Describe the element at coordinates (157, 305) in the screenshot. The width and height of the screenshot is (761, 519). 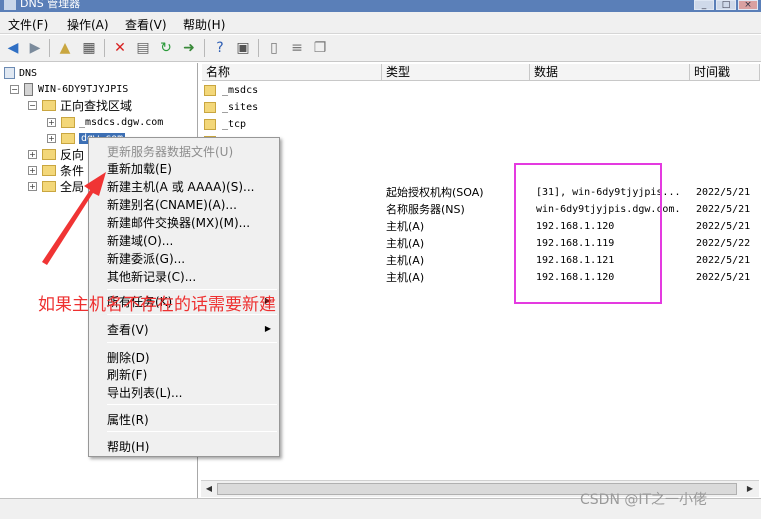
I see `annotation-text: 如果主机名不存在的话需要新建` at that location.